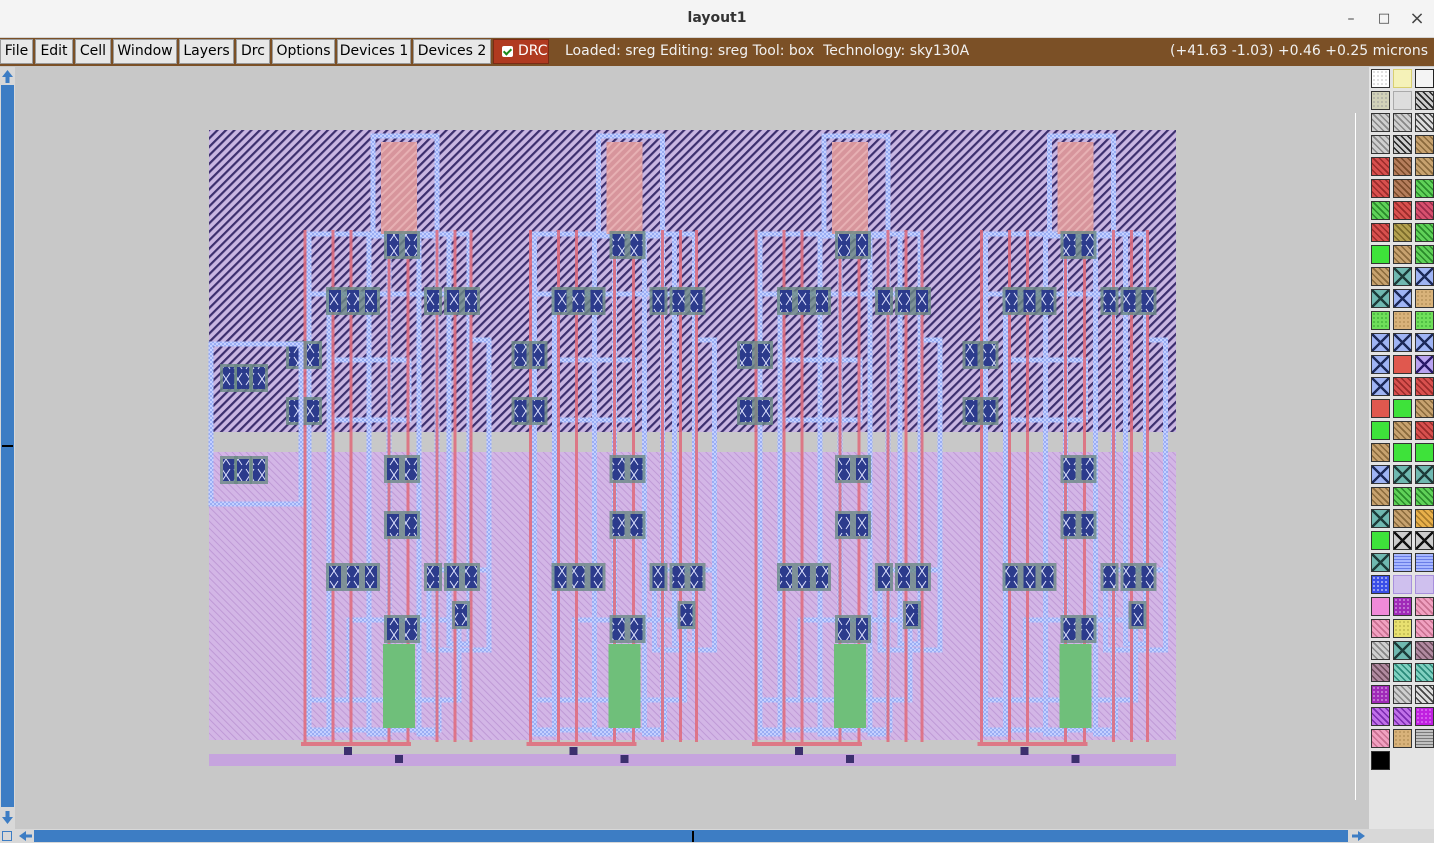 The height and width of the screenshot is (843, 1434). I want to click on menu-edit: Edit, so click(54, 51).